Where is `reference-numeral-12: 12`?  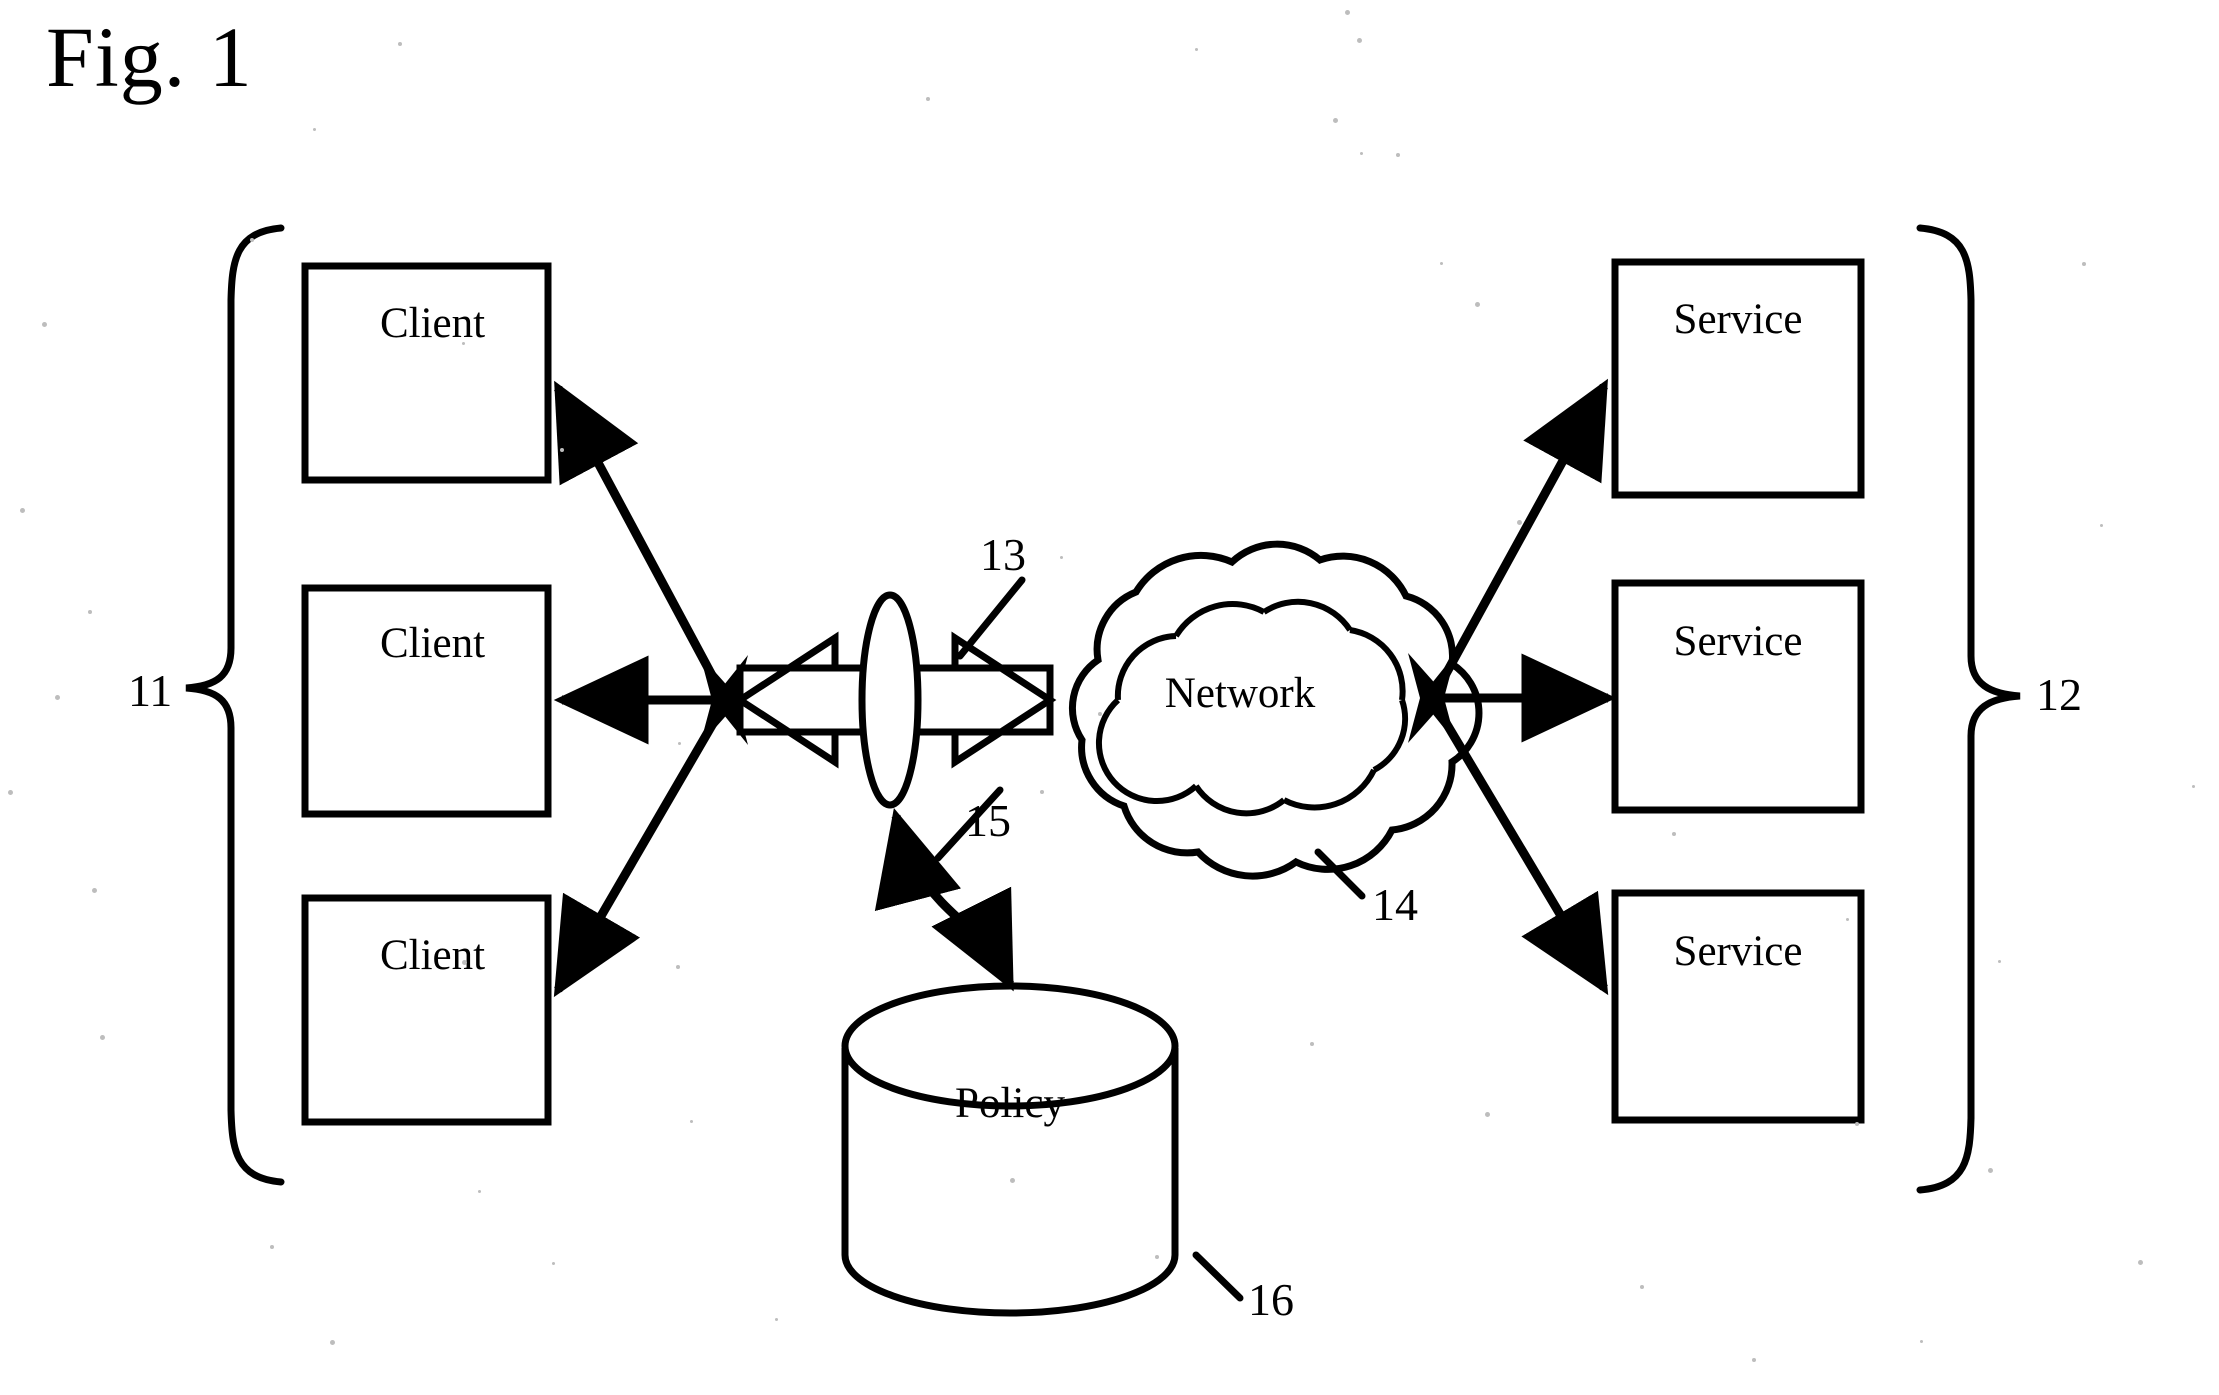 reference-numeral-12: 12 is located at coordinates (2059, 694).